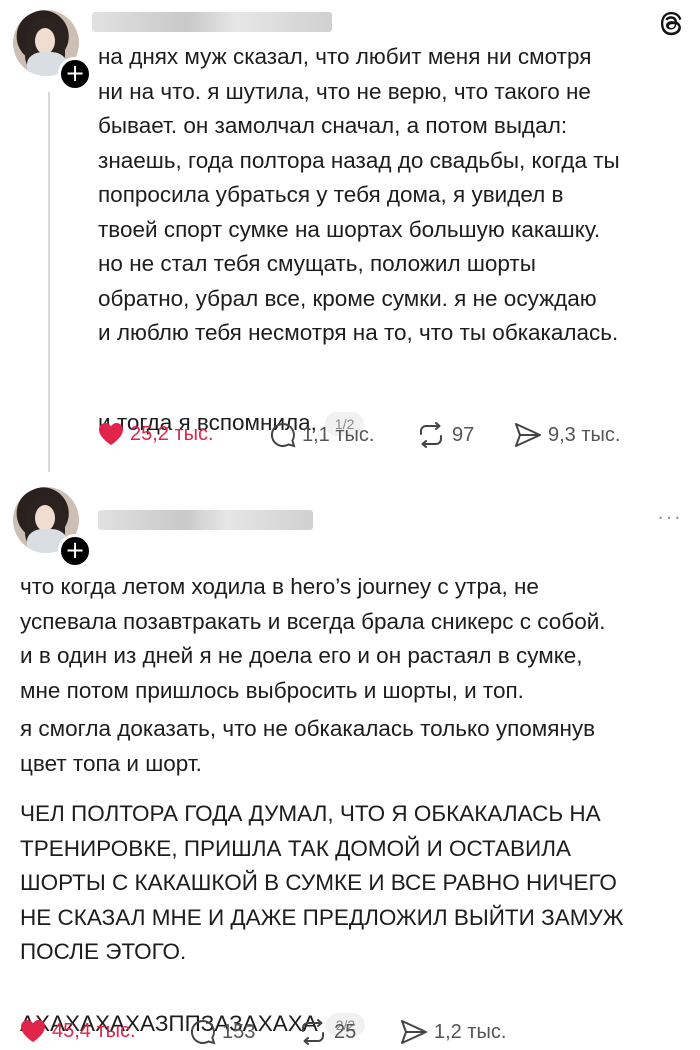  I want to click on comment-count: 153, so click(239, 1031).